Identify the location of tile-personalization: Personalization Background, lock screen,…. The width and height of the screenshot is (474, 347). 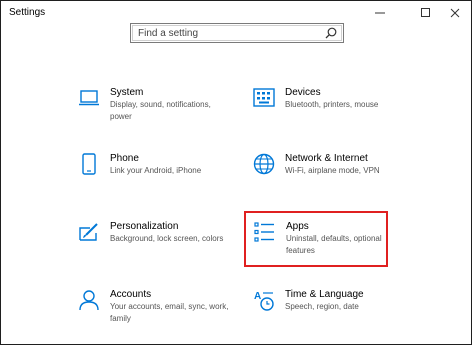
(168, 249).